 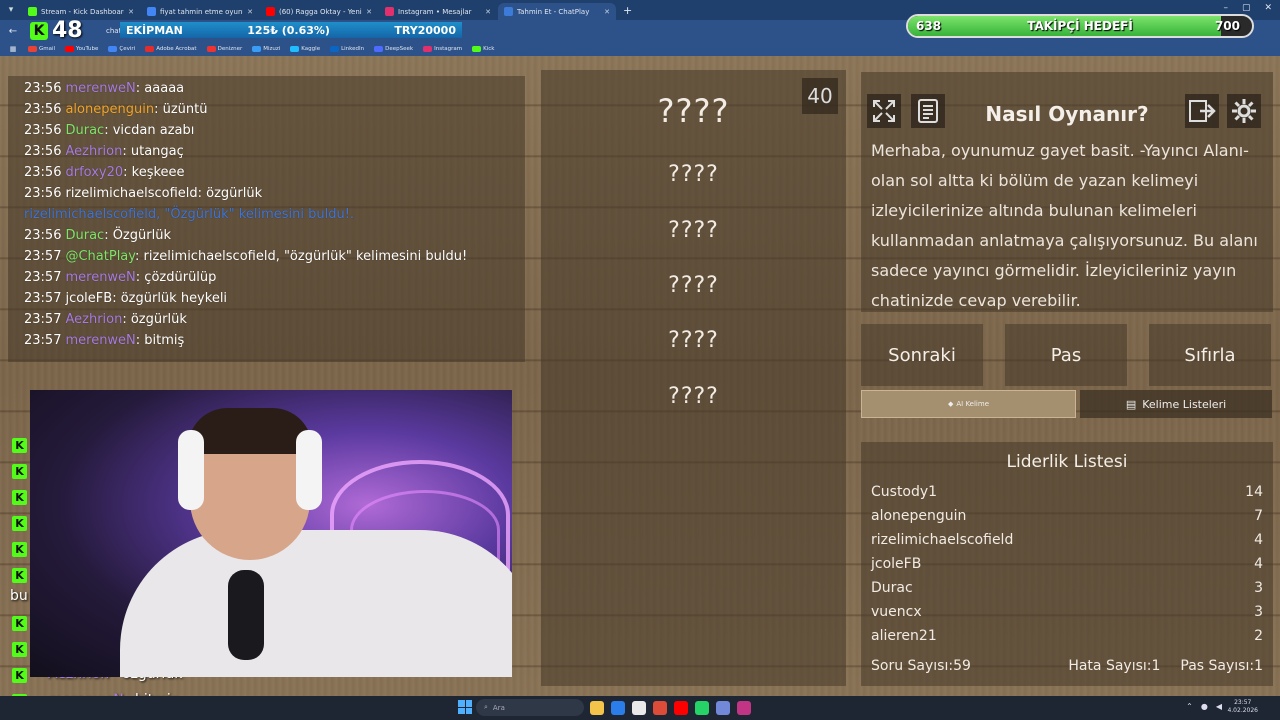 What do you see at coordinates (274, 130) in the screenshot?
I see `chat-message: 23:56 Durac: vicdan azabı` at bounding box center [274, 130].